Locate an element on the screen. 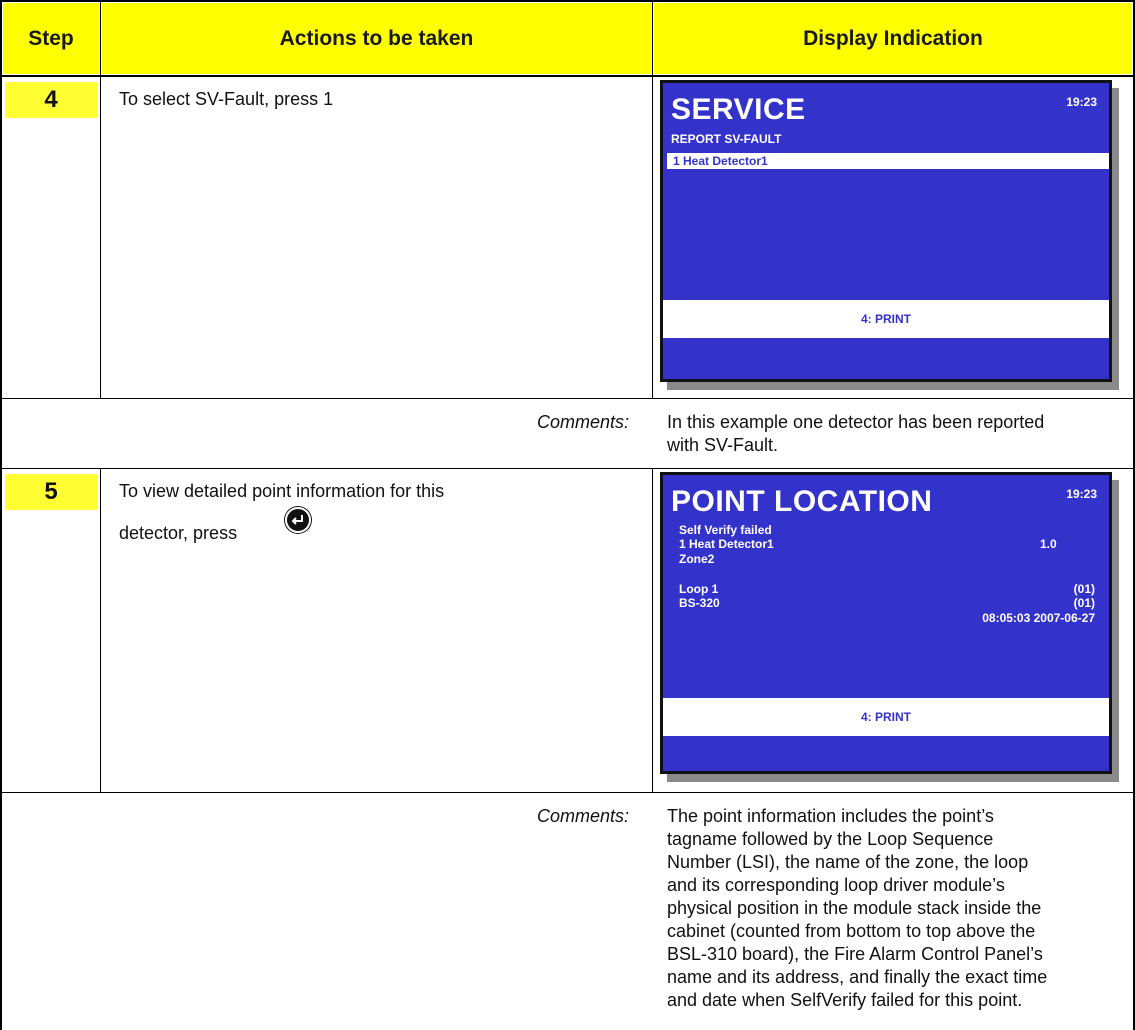 This screenshot has height=1030, width=1135. panel-name: BS-320 is located at coordinates (699, 603).